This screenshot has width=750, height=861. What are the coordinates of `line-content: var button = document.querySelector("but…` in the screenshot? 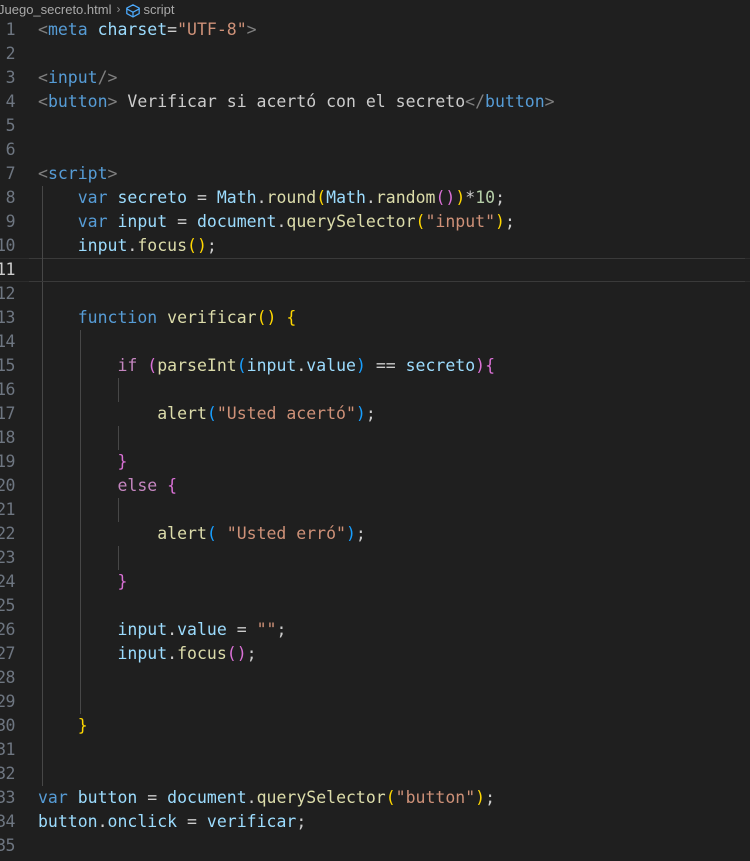 It's located at (266, 798).